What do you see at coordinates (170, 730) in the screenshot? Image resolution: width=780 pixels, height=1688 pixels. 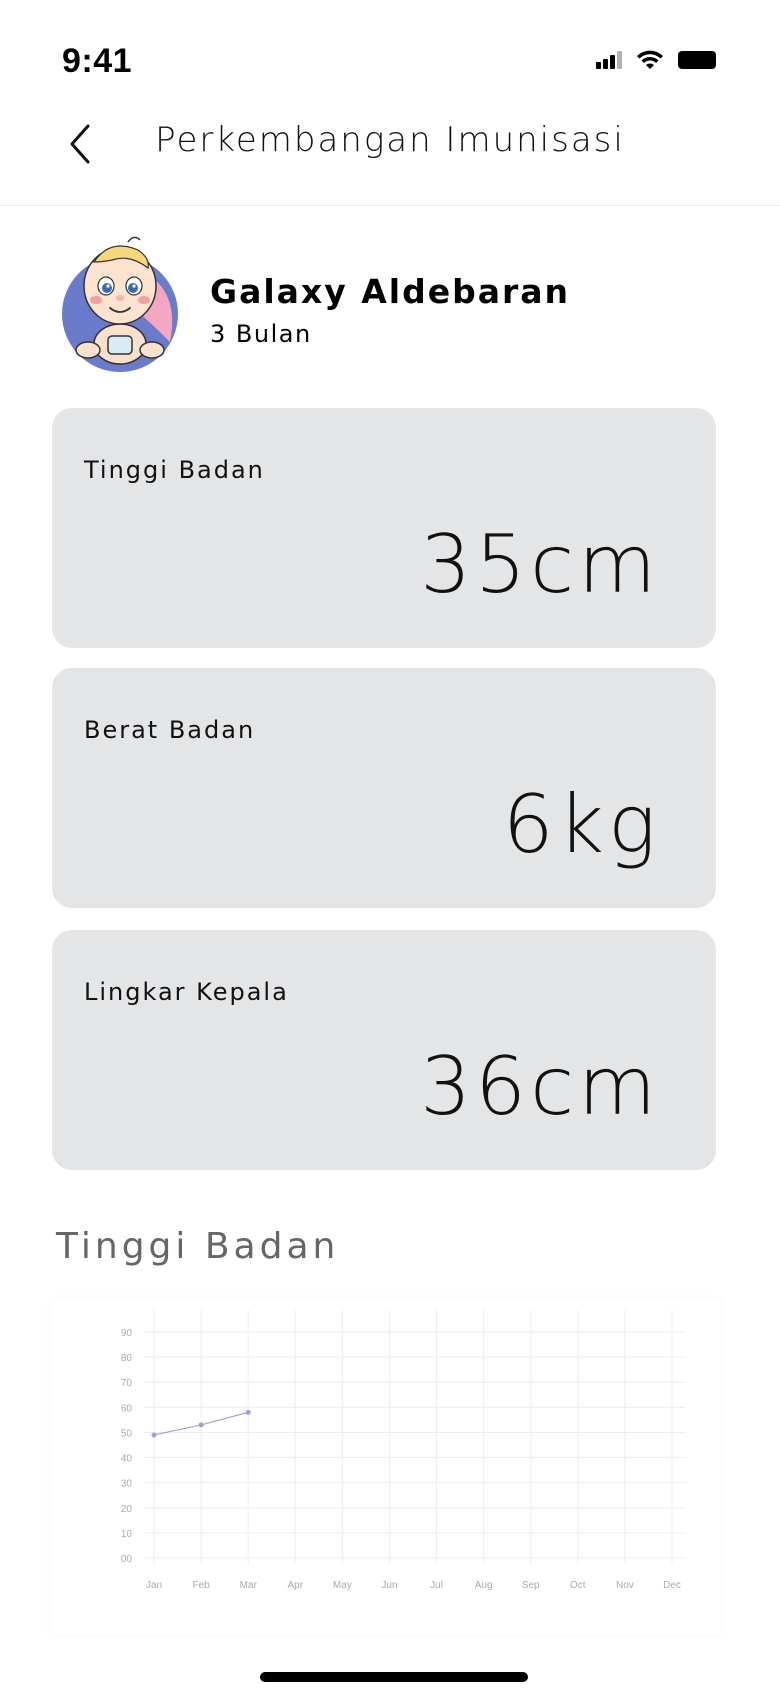 I see `weight-label: Berat Badan` at bounding box center [170, 730].